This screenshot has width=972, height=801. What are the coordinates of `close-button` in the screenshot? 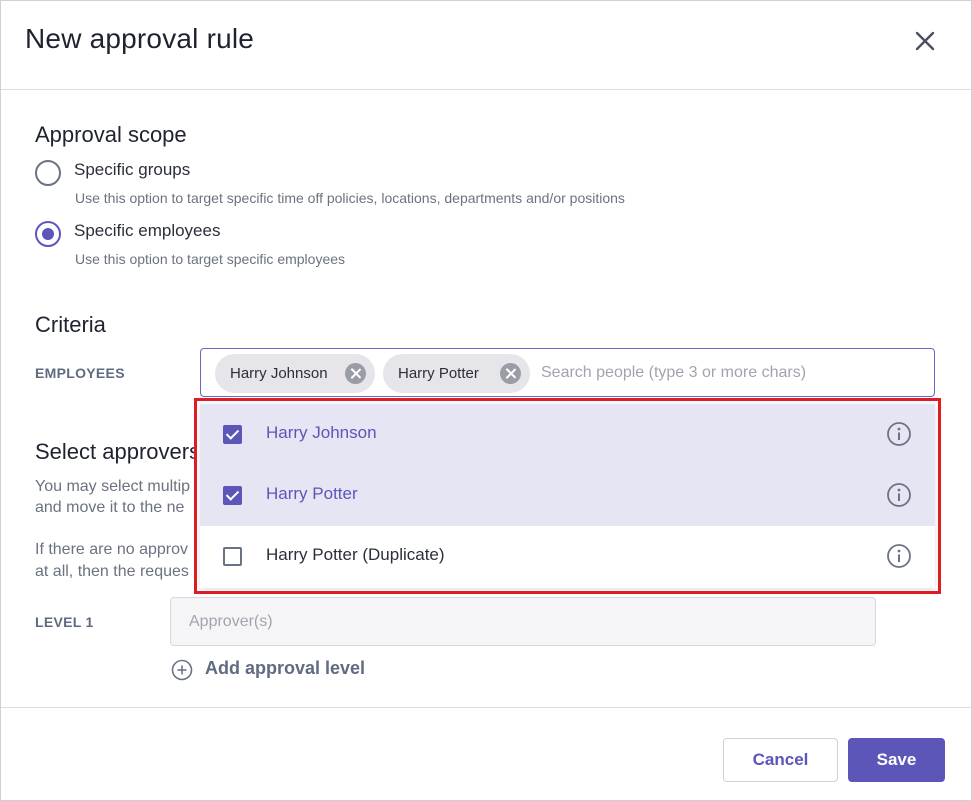 It's located at (925, 41).